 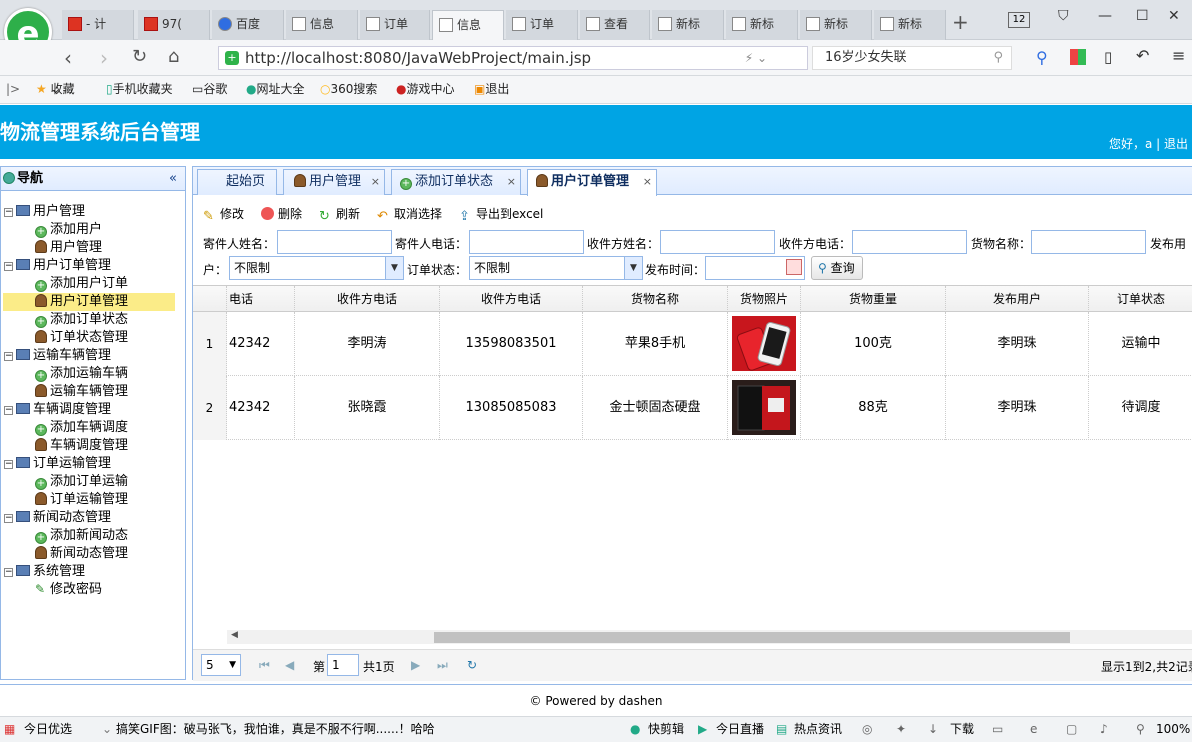 What do you see at coordinates (334, 182) in the screenshot?
I see `tab-user-manage: 用户管理 ×` at bounding box center [334, 182].